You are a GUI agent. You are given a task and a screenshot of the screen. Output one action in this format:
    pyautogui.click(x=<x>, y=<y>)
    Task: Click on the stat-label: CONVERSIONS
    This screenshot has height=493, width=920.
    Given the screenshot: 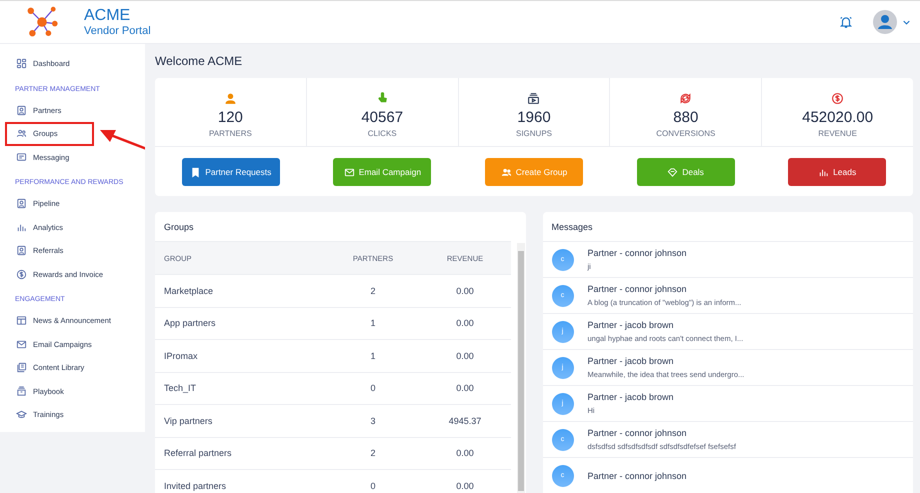 What is the action you would take?
    pyautogui.click(x=686, y=133)
    